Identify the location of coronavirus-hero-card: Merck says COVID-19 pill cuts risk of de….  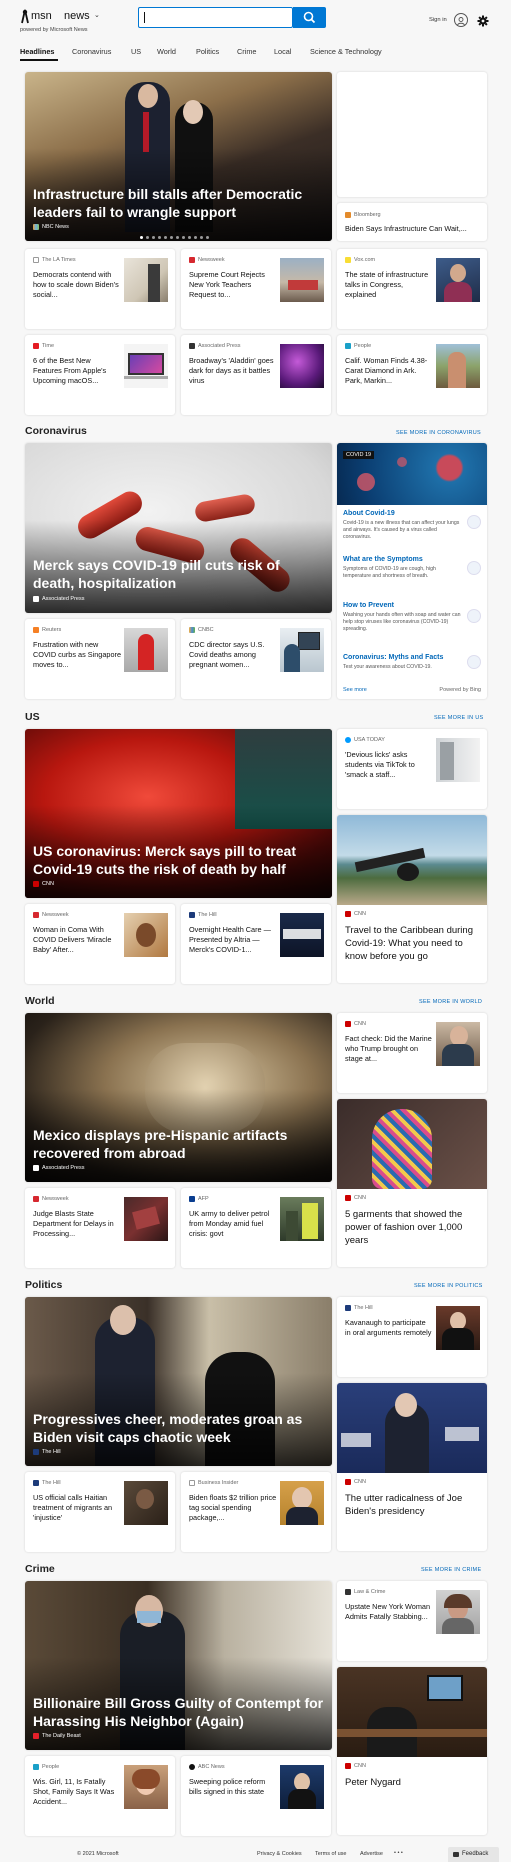
(178, 528).